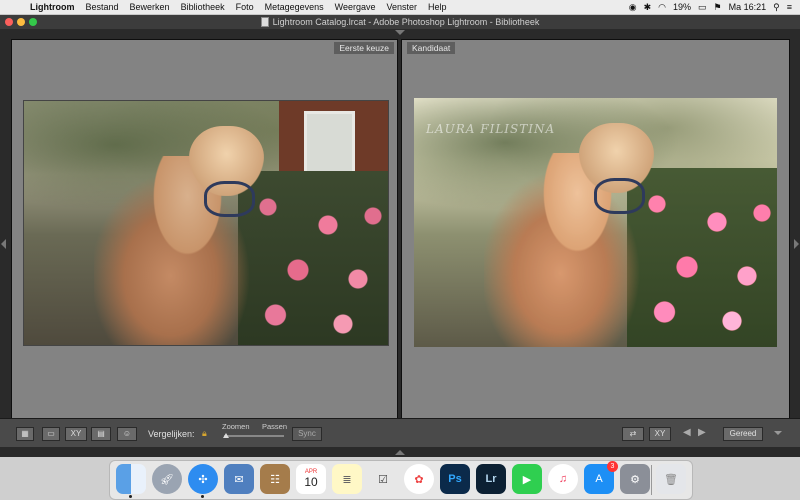 The width and height of the screenshot is (800, 500). What do you see at coordinates (662, 7) in the screenshot?
I see `wifi-icon: ◠` at bounding box center [662, 7].